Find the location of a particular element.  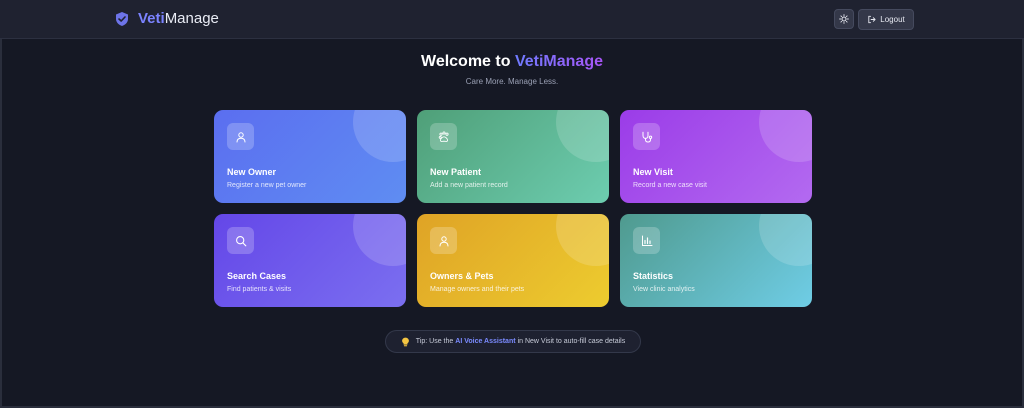

logout-button: Logout is located at coordinates (886, 19).